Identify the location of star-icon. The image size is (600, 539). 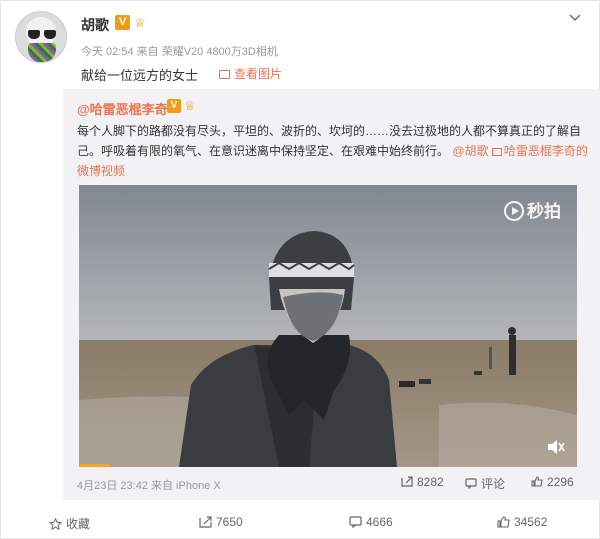
(55, 524).